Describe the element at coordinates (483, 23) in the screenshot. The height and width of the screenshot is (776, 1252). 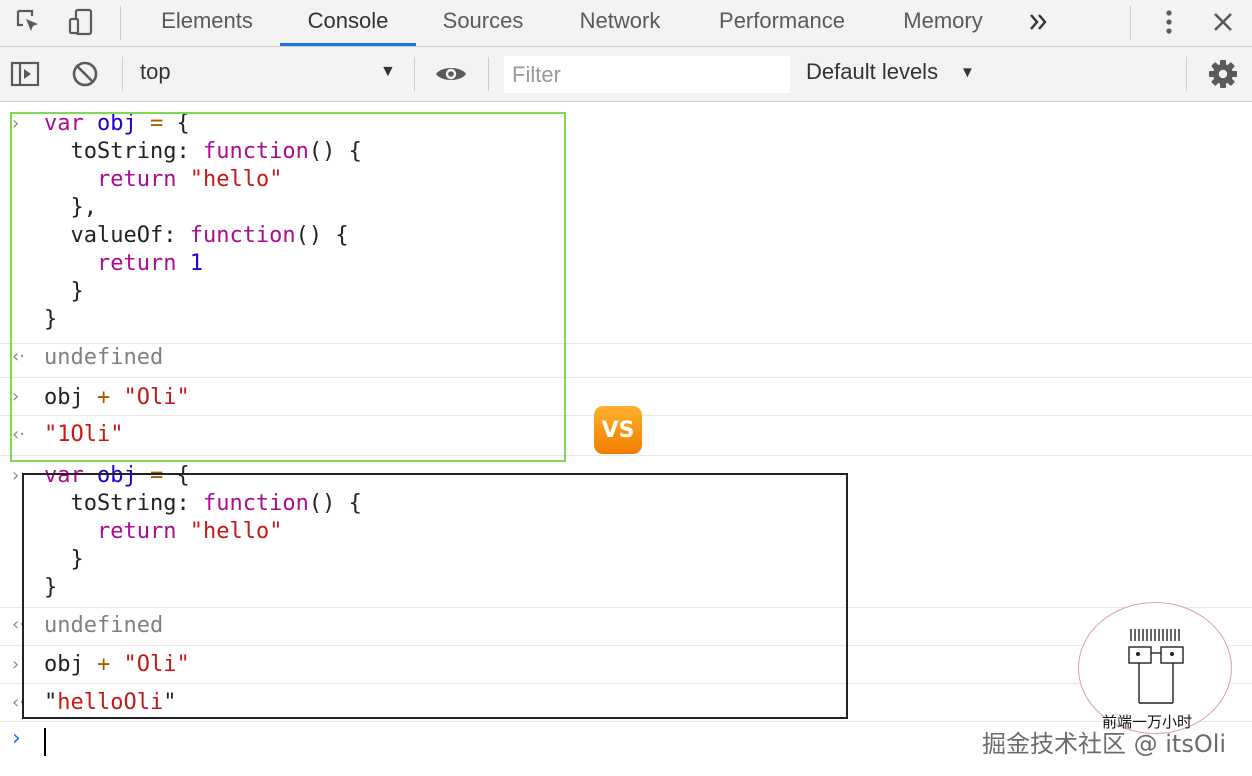
I see `tab-sources: Sources` at that location.